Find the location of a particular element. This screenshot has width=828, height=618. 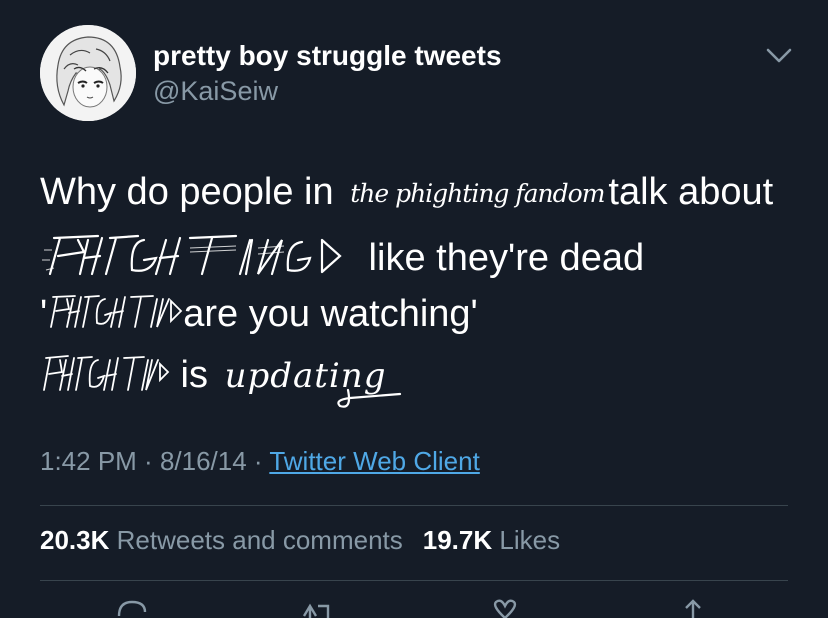

tweet-text: ' is located at coordinates (44, 314).